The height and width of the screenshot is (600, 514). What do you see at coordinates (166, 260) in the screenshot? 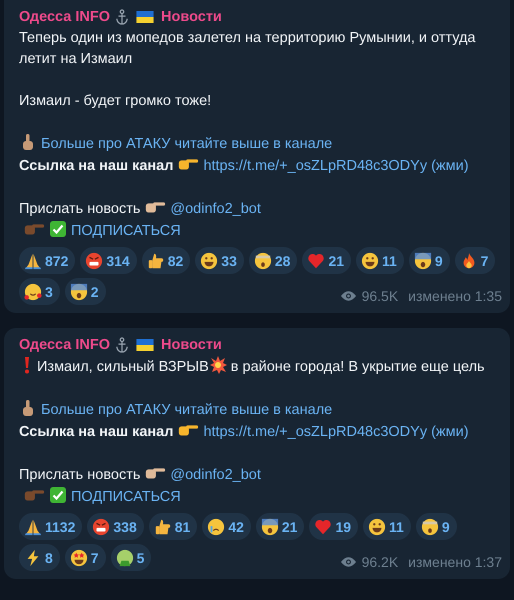
I see `reaction-button: 82` at bounding box center [166, 260].